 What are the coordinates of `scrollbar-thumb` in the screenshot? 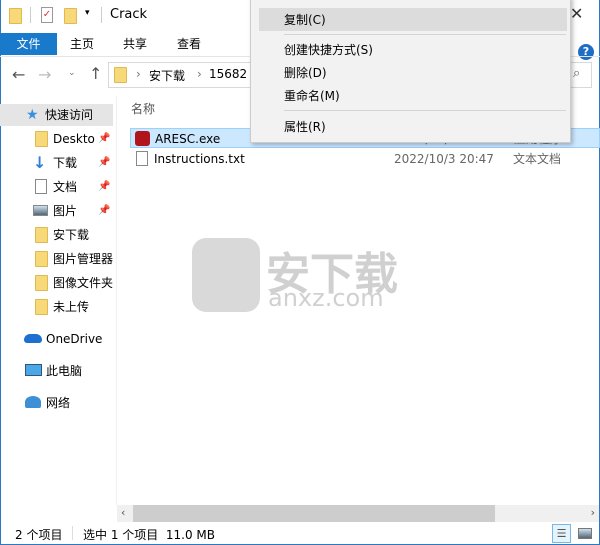 It's located at (314, 513).